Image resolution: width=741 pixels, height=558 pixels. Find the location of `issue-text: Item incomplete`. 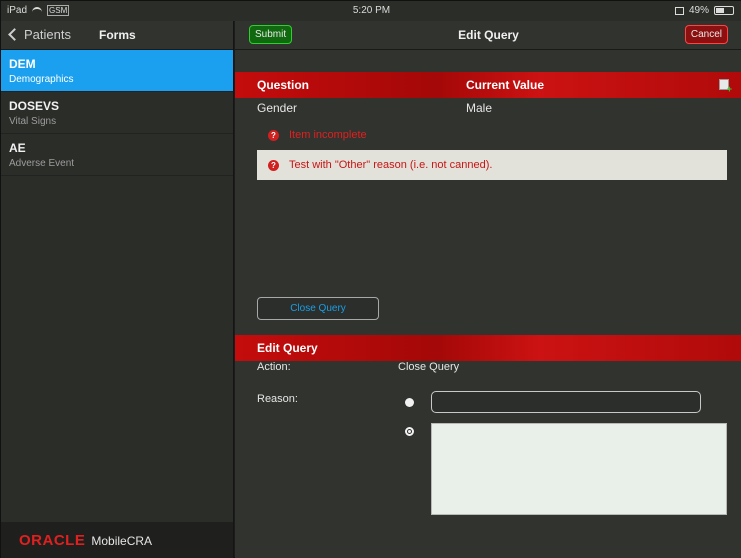

issue-text: Item incomplete is located at coordinates (328, 135).